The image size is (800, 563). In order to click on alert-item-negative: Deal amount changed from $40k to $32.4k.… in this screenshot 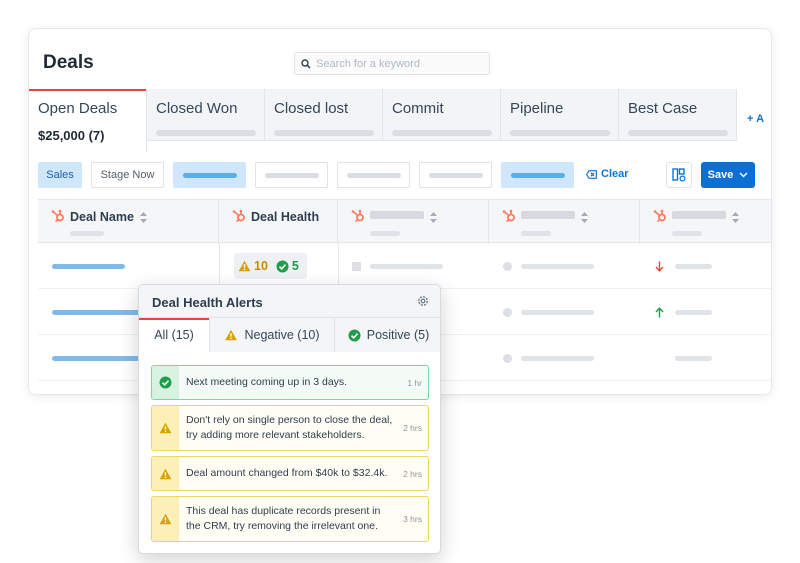, I will do `click(290, 473)`.